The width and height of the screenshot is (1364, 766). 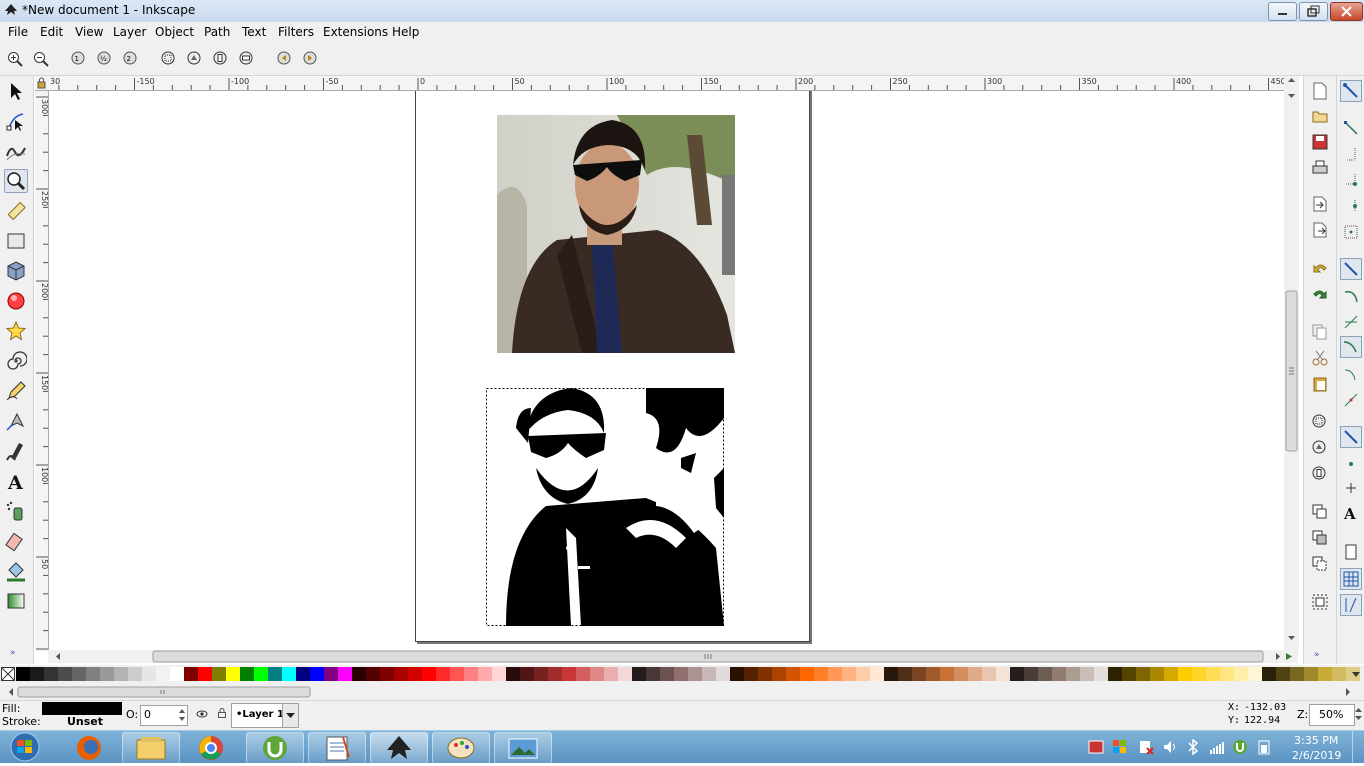 What do you see at coordinates (25, 747) in the screenshot?
I see `start-button-icon` at bounding box center [25, 747].